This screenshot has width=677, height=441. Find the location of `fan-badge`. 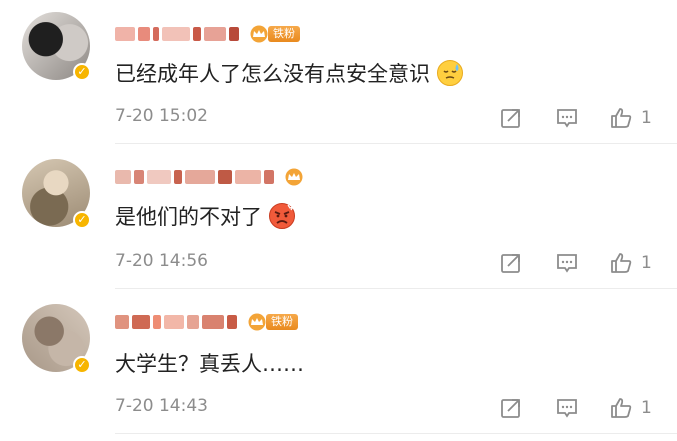

fan-badge is located at coordinates (294, 177).